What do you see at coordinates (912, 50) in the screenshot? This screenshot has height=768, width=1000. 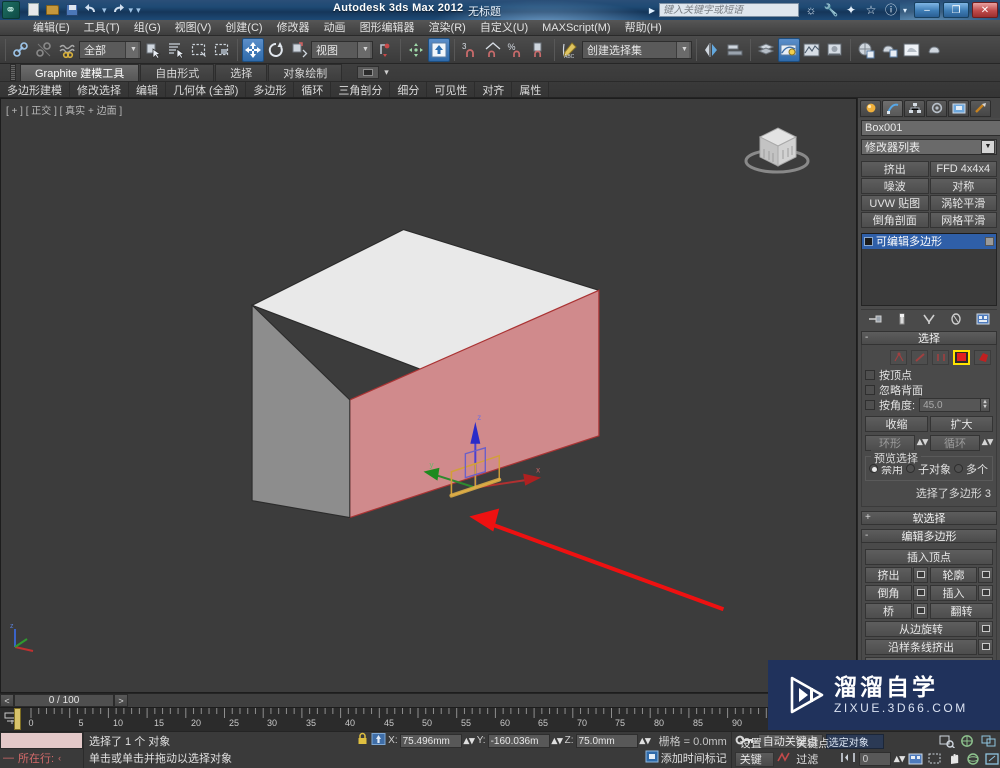 I see `render-production-icon` at bounding box center [912, 50].